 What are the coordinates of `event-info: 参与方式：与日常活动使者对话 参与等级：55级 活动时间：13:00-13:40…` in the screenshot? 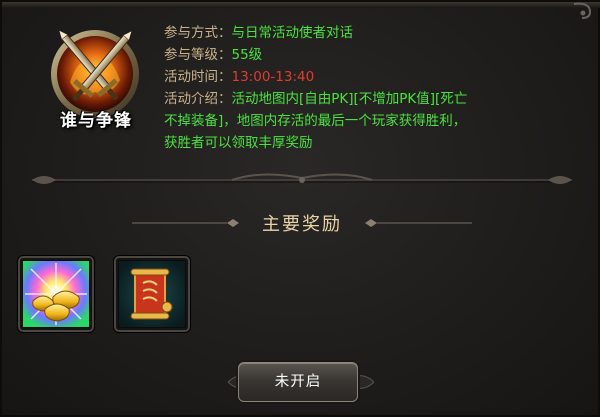 It's located at (374, 66).